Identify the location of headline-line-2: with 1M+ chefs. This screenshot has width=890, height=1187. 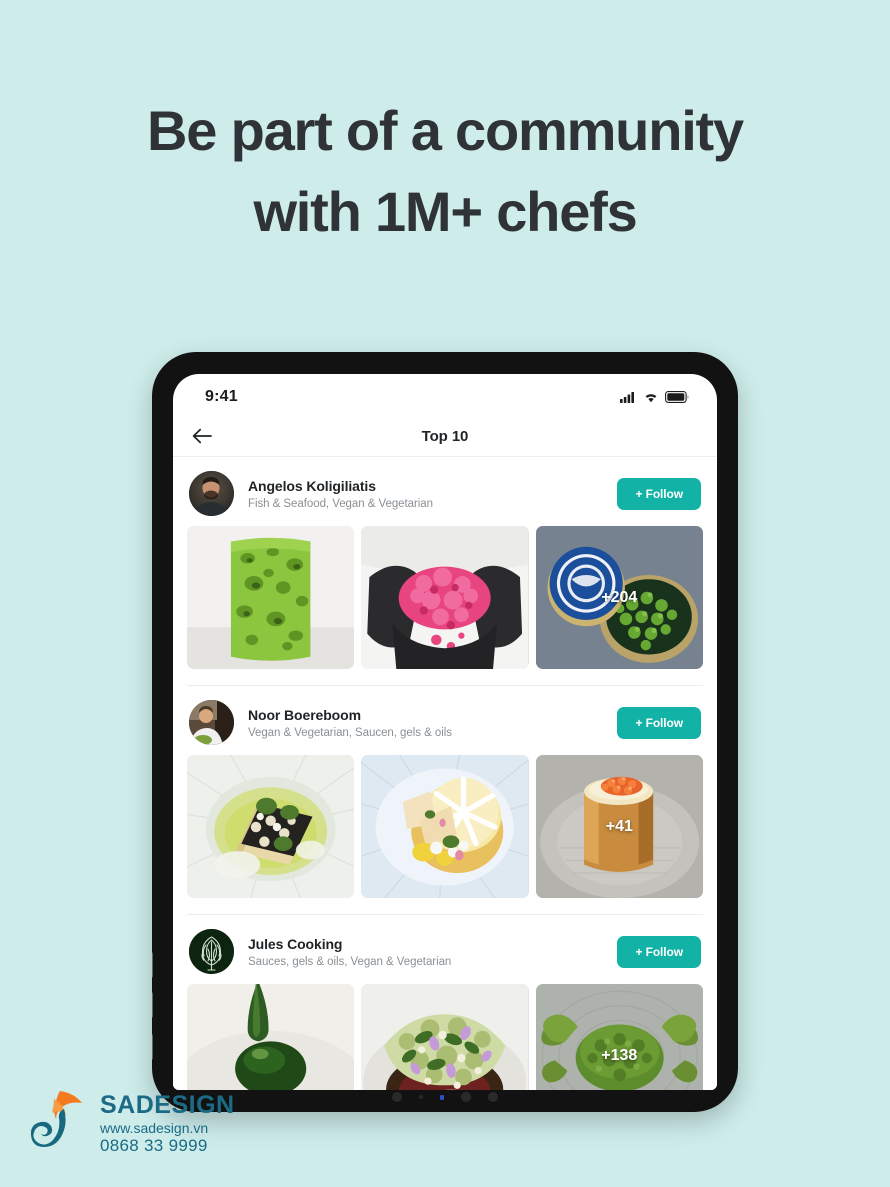
(445, 212).